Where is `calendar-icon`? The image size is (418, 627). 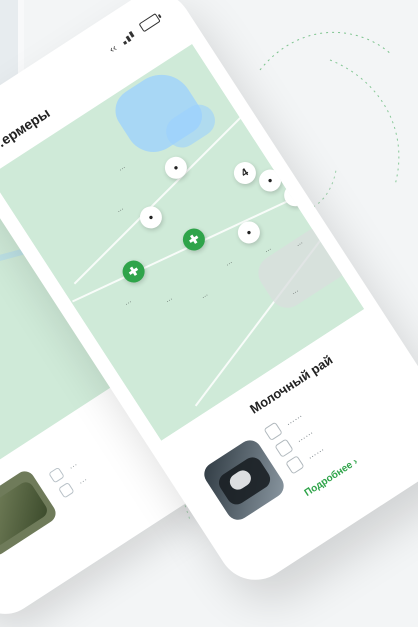 calendar-icon is located at coordinates (284, 448).